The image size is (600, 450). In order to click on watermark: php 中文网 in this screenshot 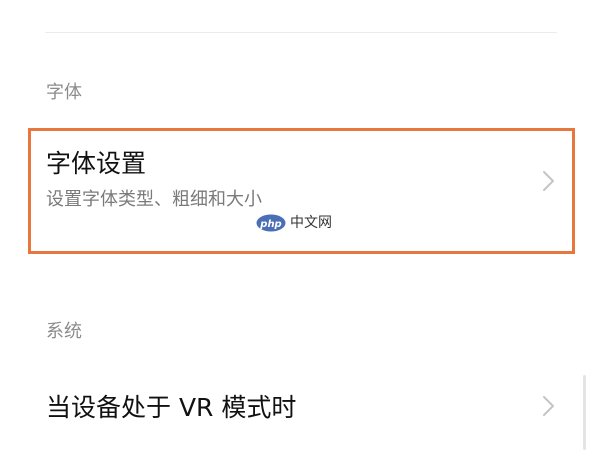, I will do `click(294, 223)`.